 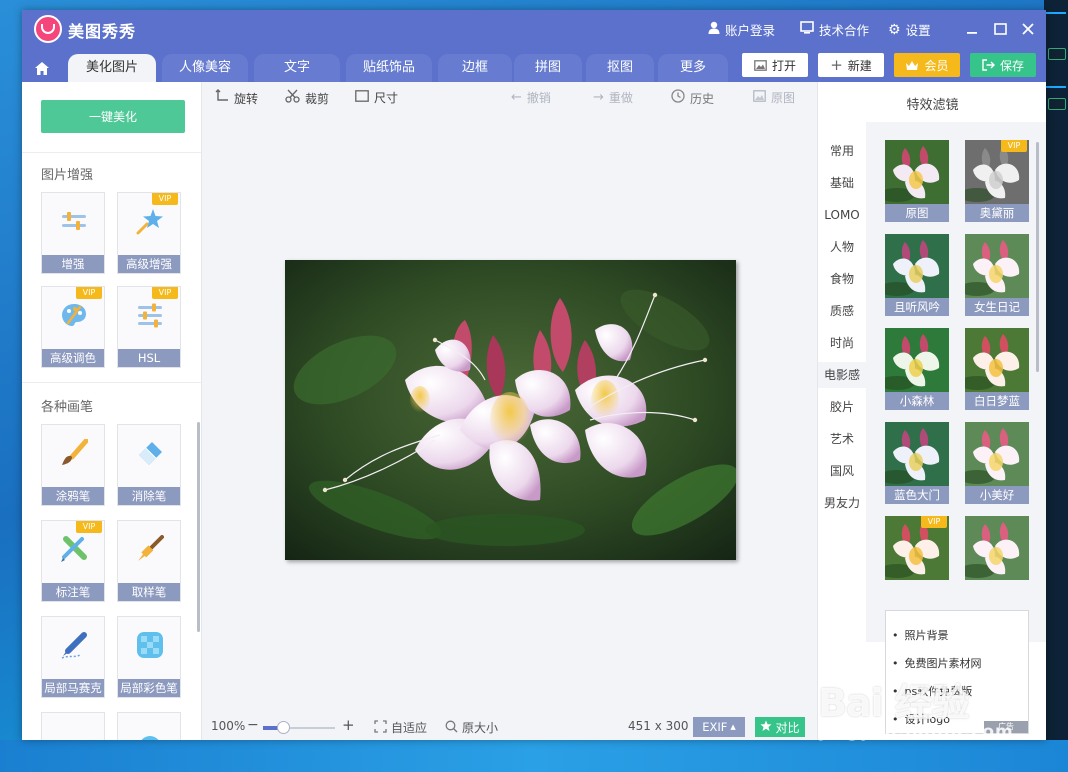 I want to click on history-button: 历史, so click(x=692, y=98).